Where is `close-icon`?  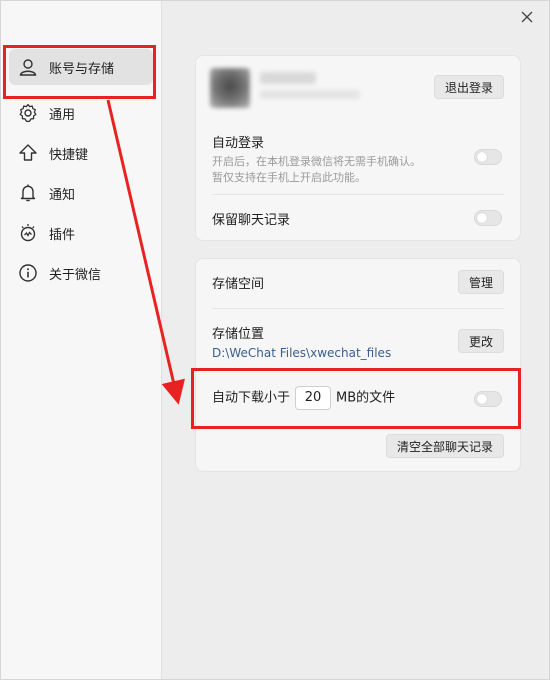 close-icon is located at coordinates (527, 17).